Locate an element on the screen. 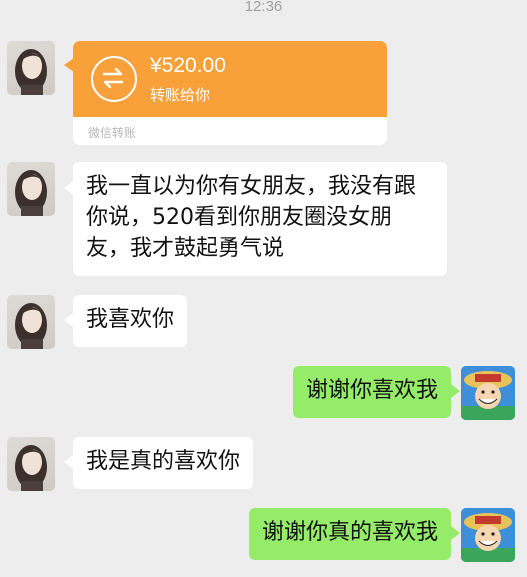  status-time: 12:36 is located at coordinates (263, 7).